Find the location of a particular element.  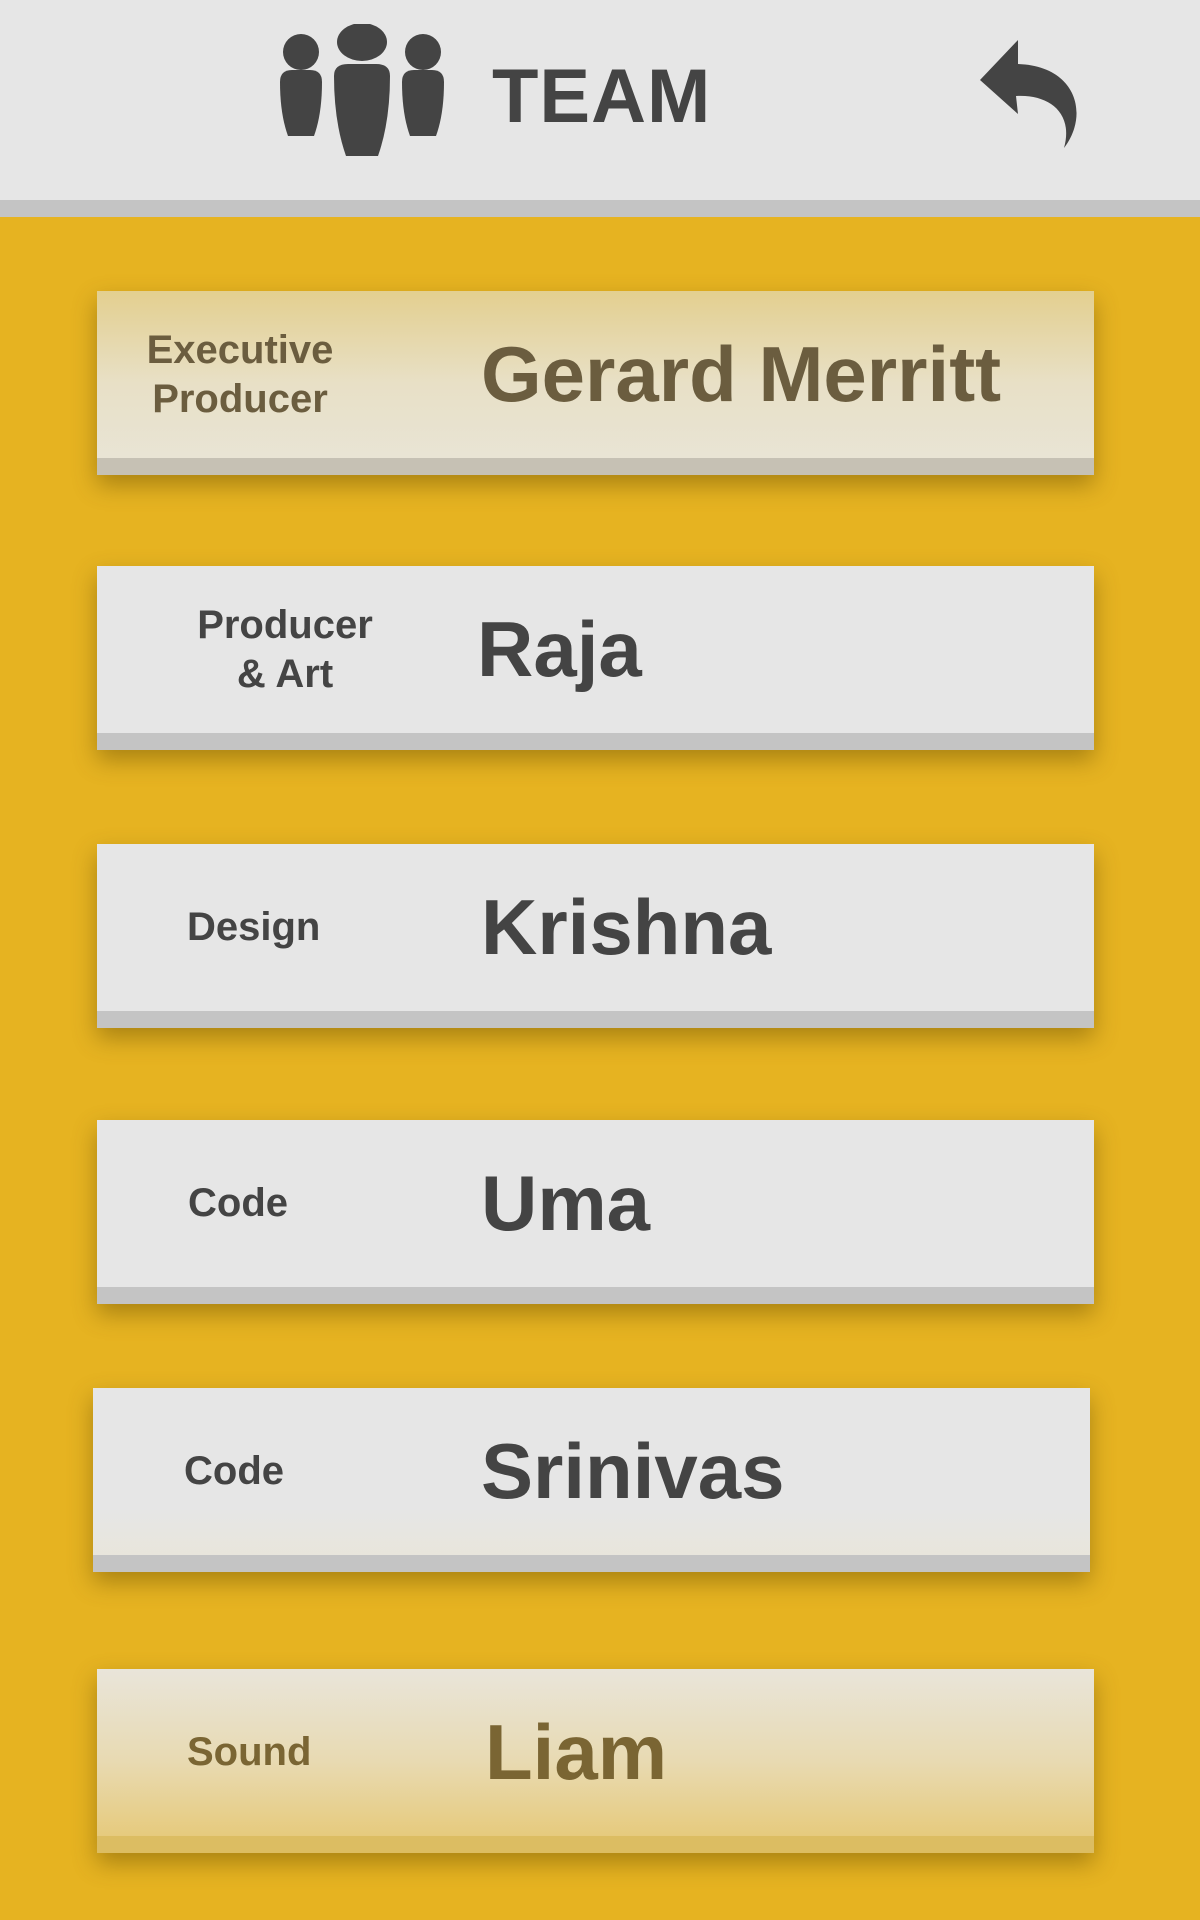

team-role: Producer & Art is located at coordinates (285, 649).